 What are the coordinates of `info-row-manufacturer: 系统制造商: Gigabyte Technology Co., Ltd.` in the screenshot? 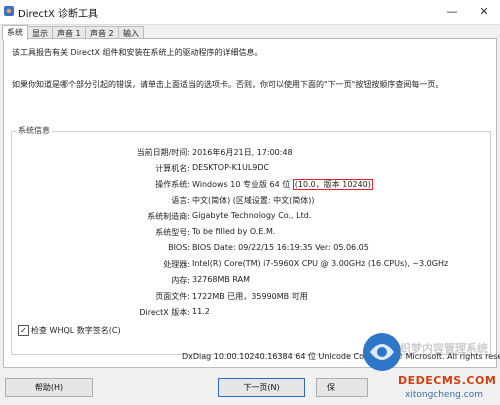 It's located at (242, 217).